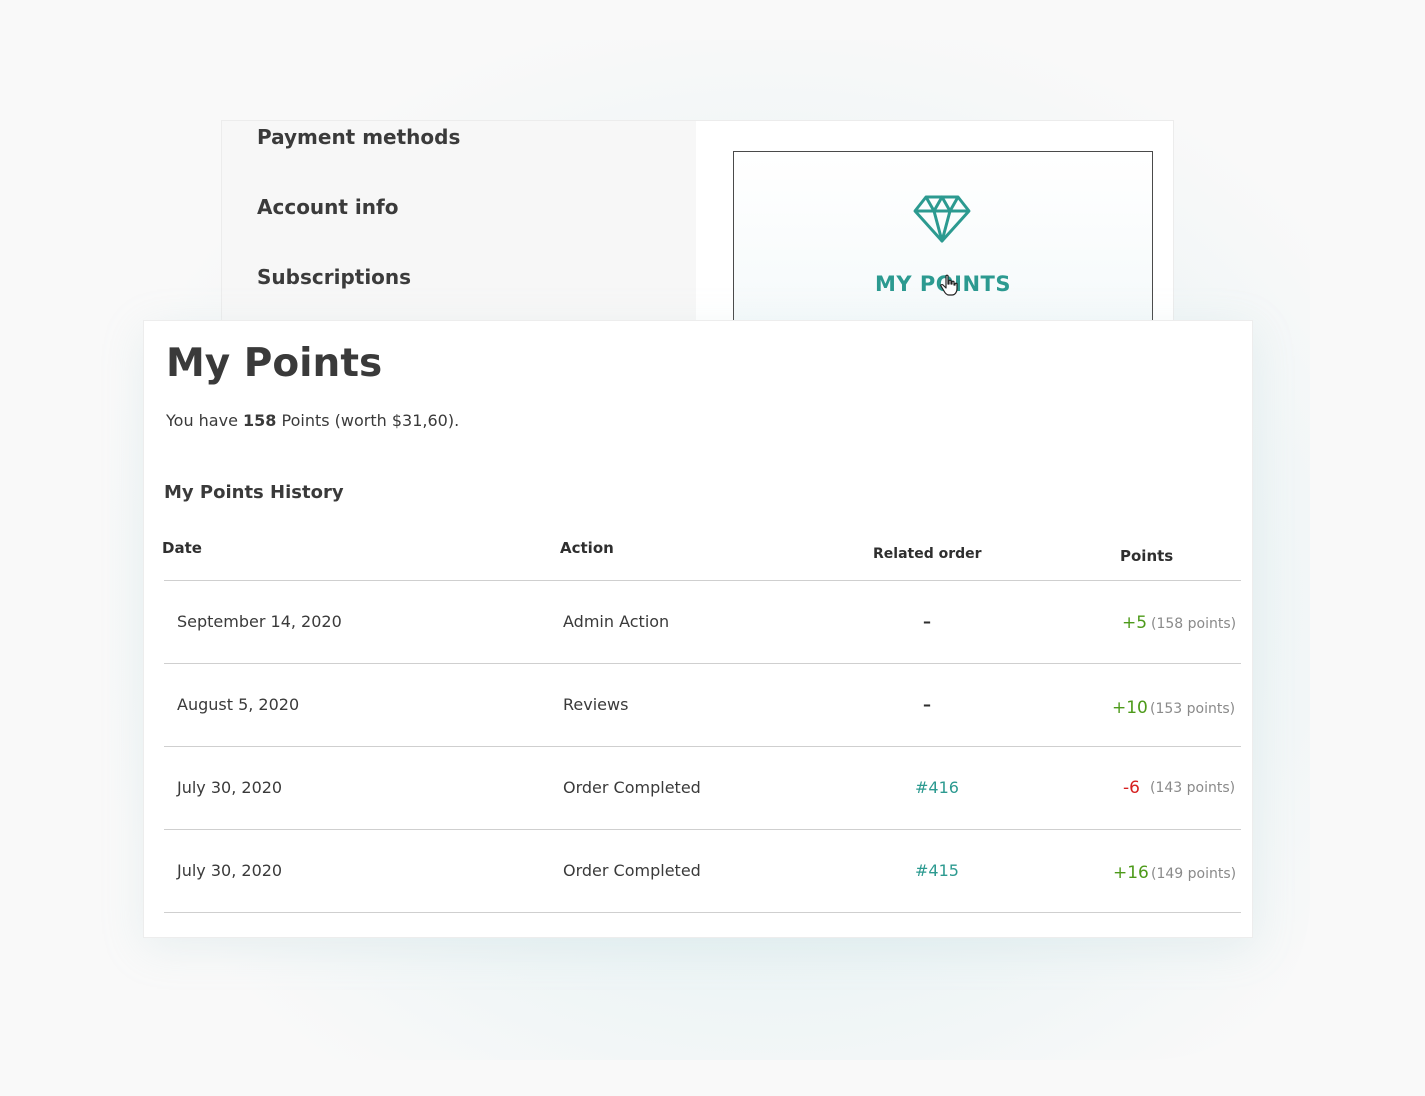 This screenshot has height=1096, width=1425. I want to click on row-date: August 5, 2020, so click(238, 704).